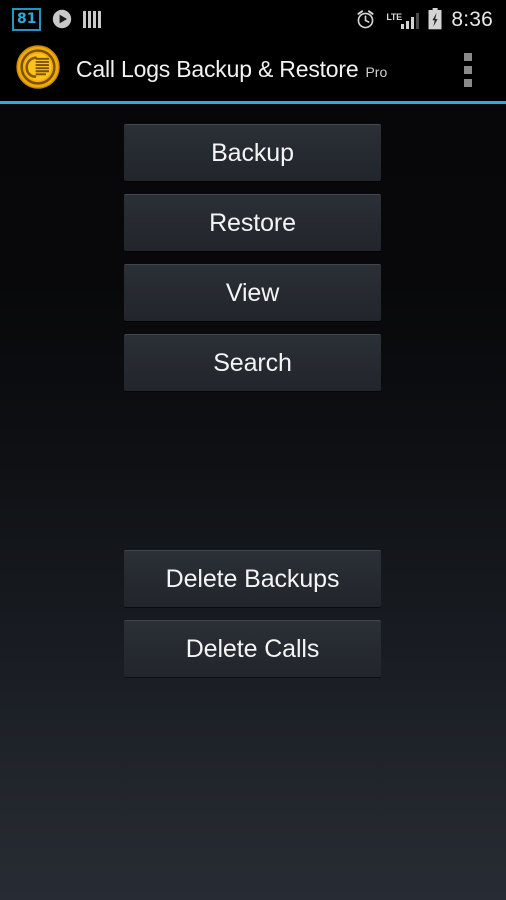 This screenshot has height=900, width=506. Describe the element at coordinates (252, 613) in the screenshot. I see `danger-action-group: Delete Backups Delete Calls` at that location.